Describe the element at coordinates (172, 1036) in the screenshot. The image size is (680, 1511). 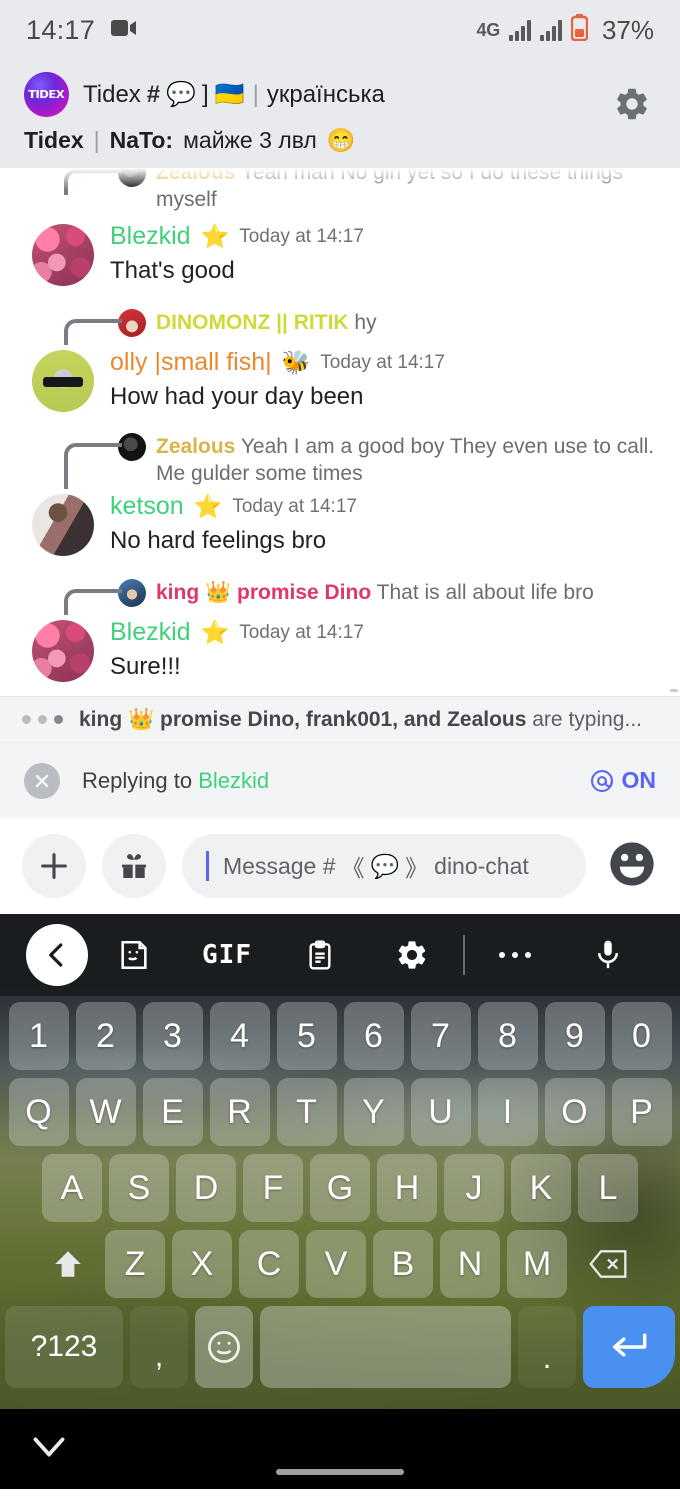
I see `key-3: 3` at that location.